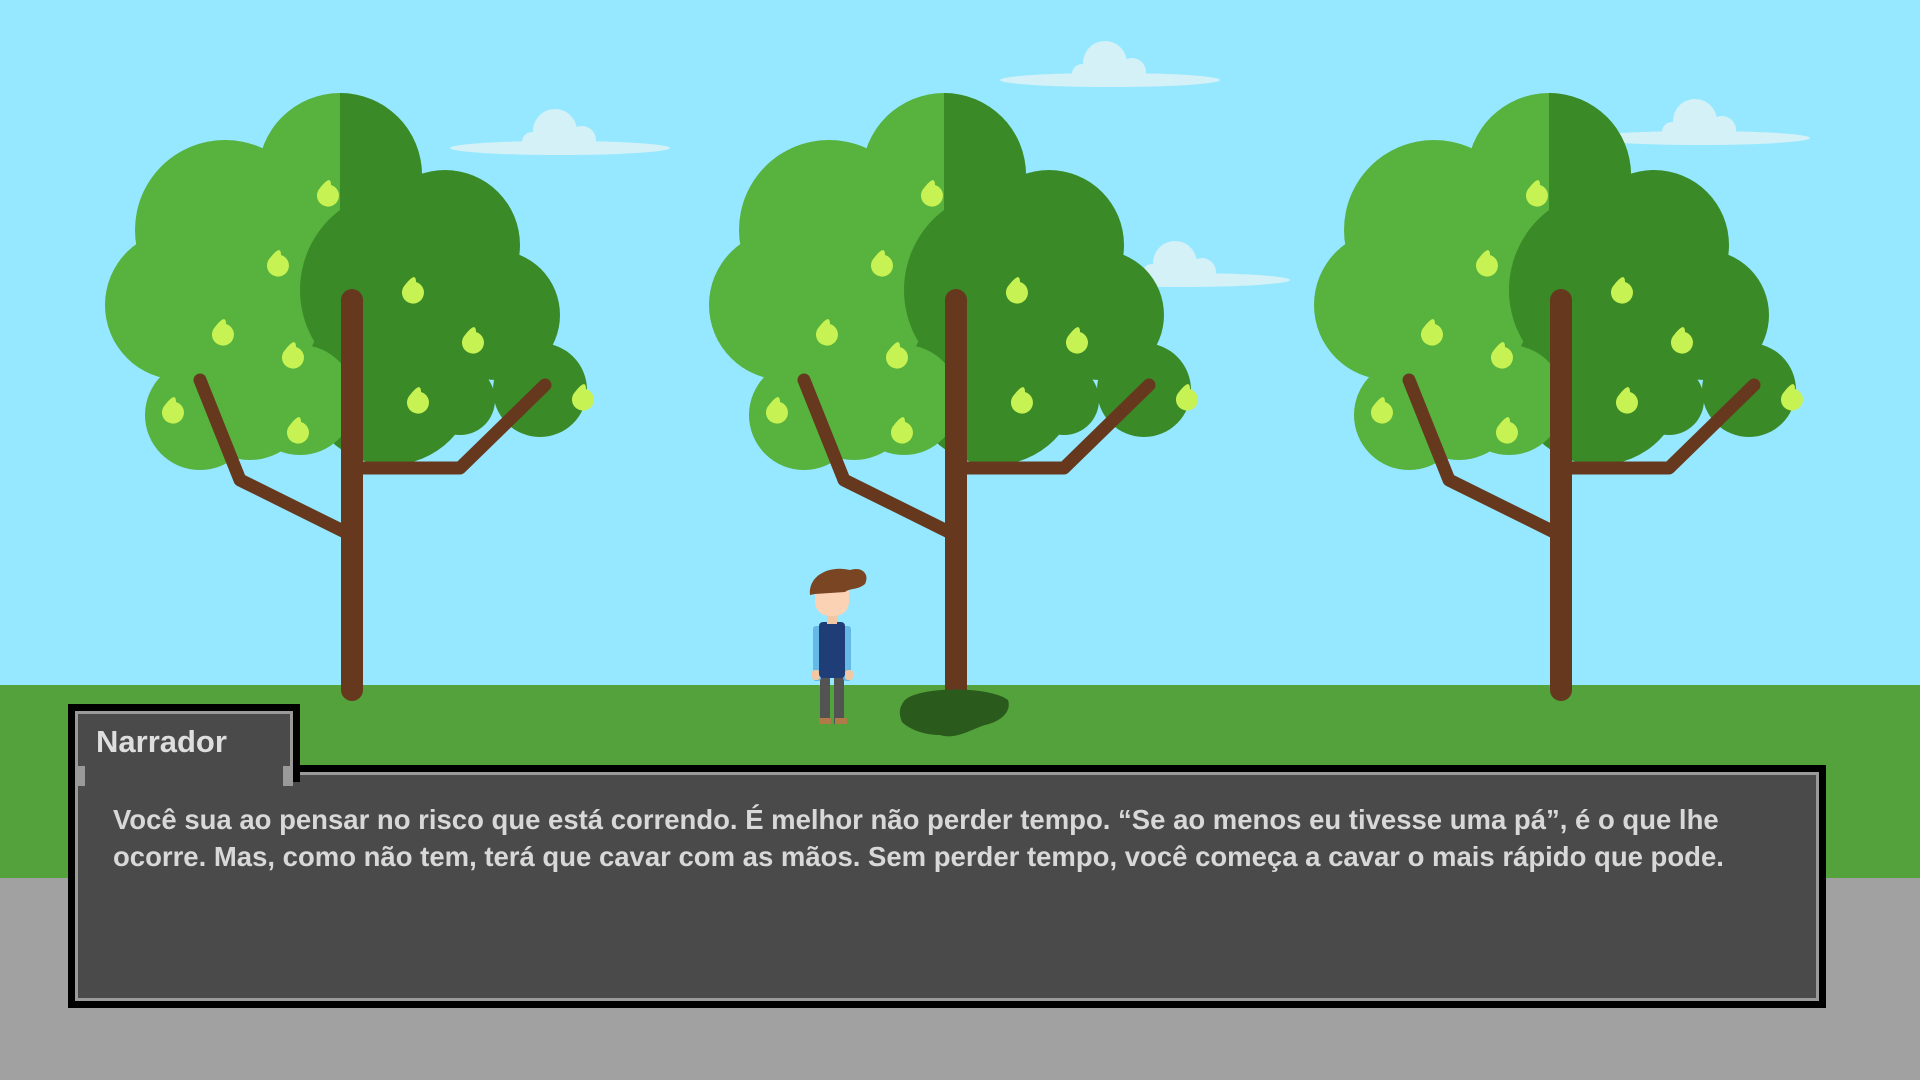 The width and height of the screenshot is (1920, 1080). What do you see at coordinates (161, 741) in the screenshot?
I see `speaker-name: Narrador` at bounding box center [161, 741].